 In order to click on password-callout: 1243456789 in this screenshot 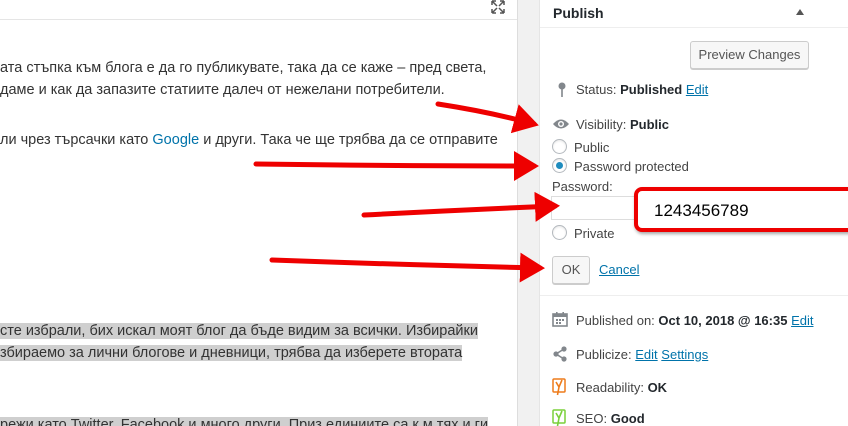, I will do `click(741, 209)`.